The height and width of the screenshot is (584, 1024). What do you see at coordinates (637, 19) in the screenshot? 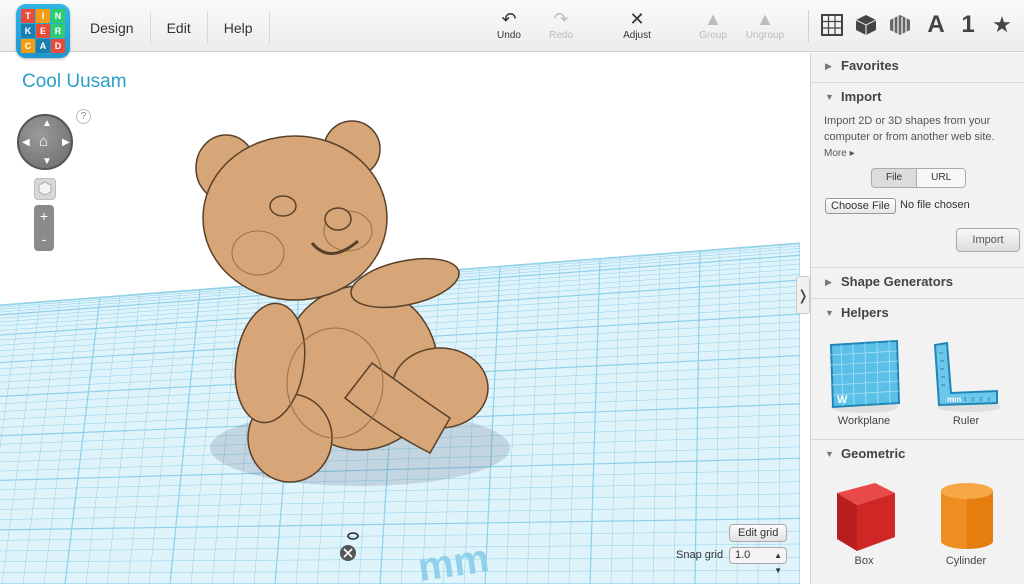
I see `adjust-icon: ✕` at bounding box center [637, 19].